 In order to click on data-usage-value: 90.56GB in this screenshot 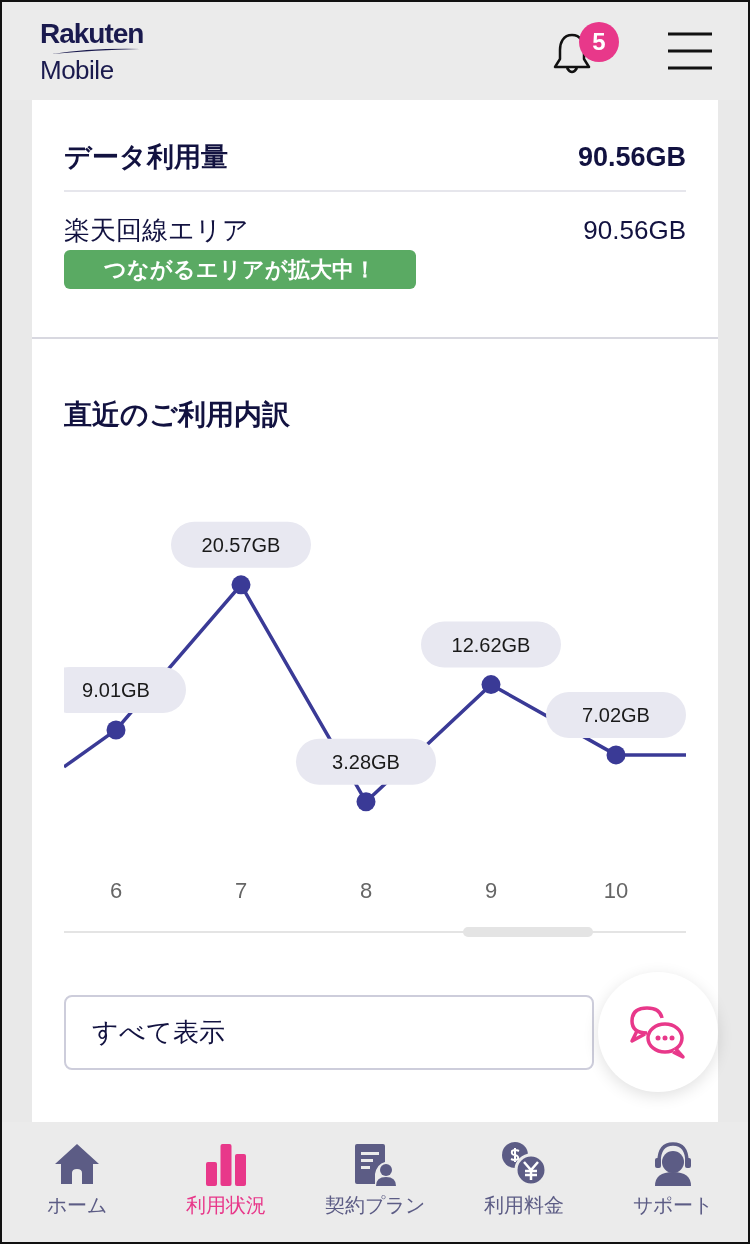, I will do `click(631, 157)`.